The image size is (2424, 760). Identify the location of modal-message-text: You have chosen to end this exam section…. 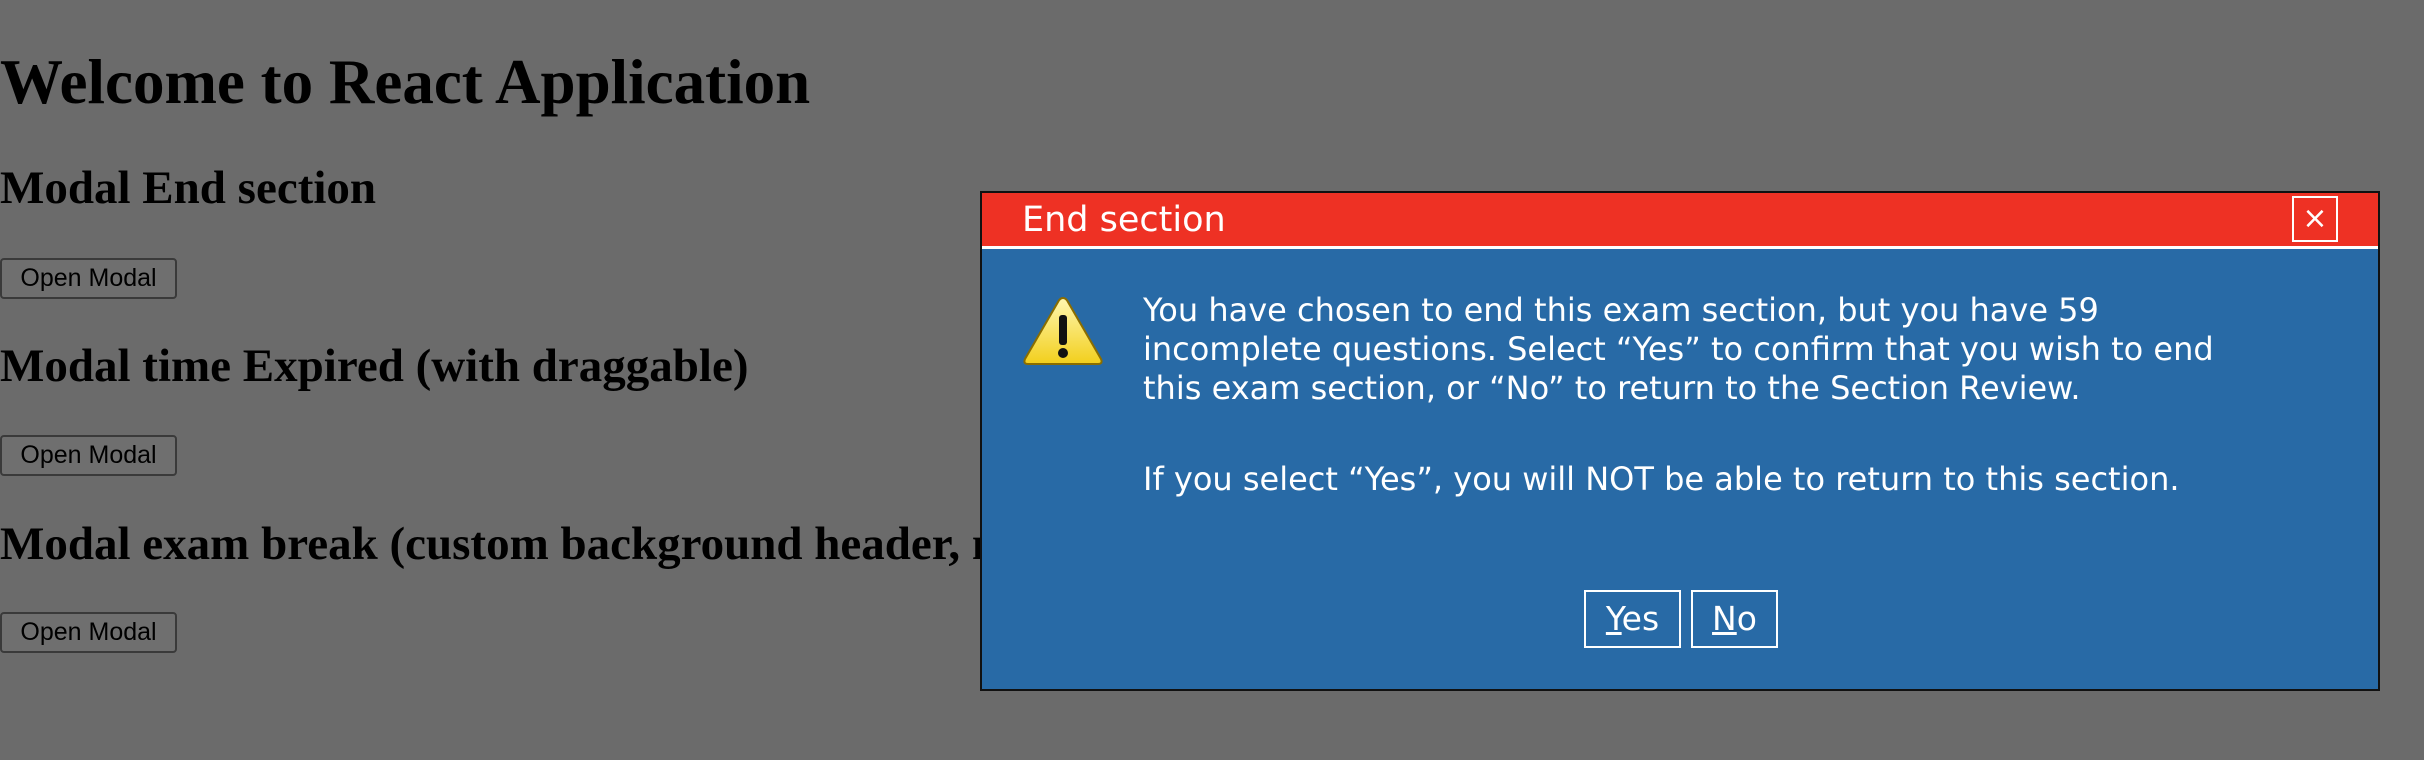
(1713, 349).